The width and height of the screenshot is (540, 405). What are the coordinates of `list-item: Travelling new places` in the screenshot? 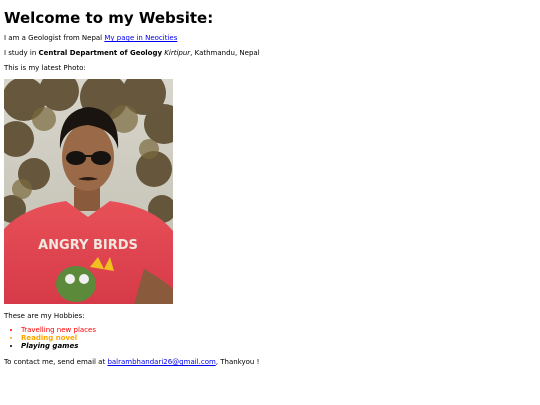 It's located at (58, 330).